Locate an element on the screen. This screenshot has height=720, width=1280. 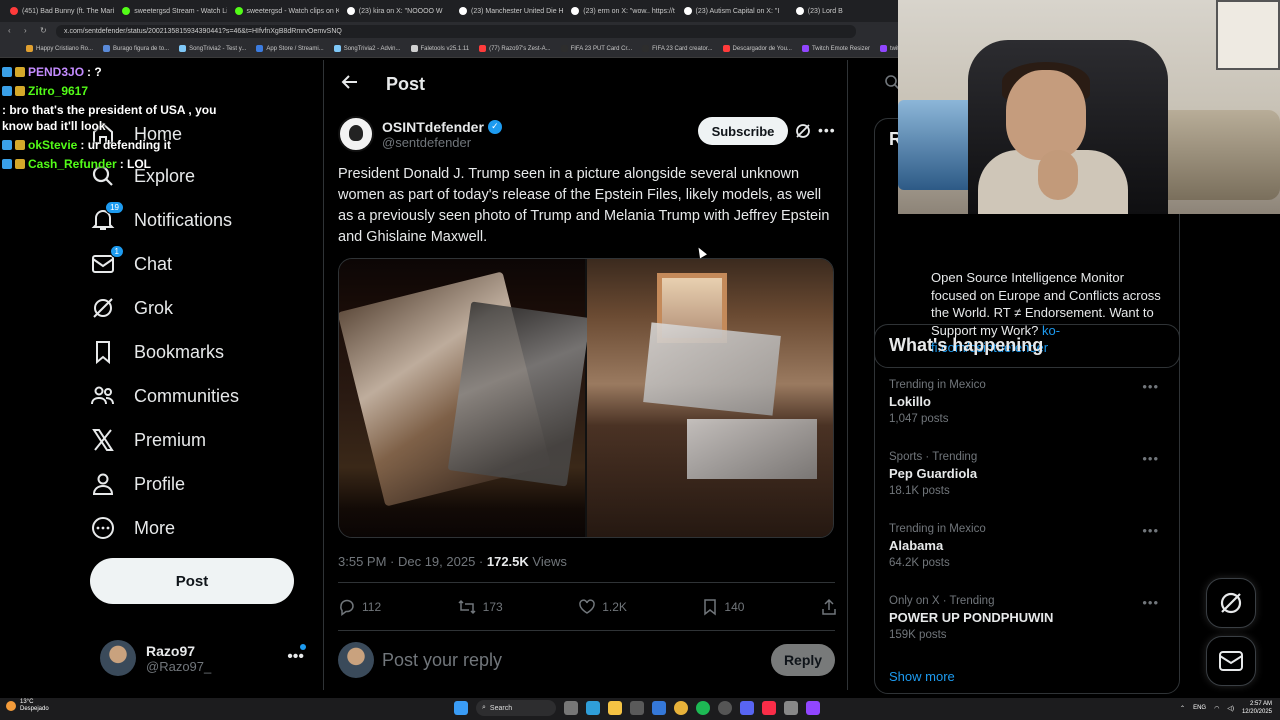
sidebar-item-notifications: 19 Notifications is located at coordinates (161, 220).